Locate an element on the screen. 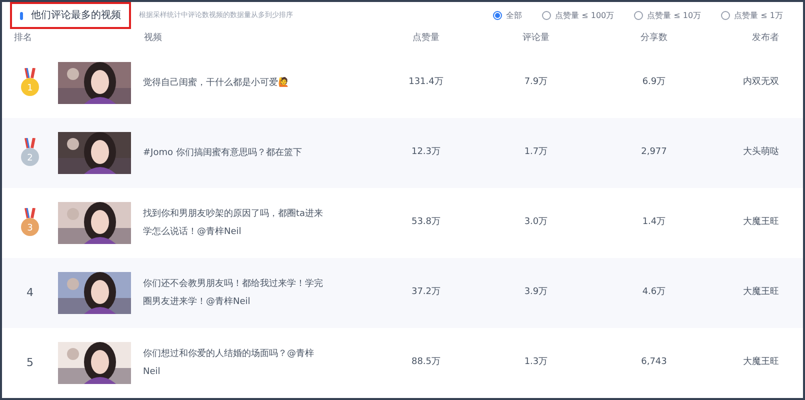 The height and width of the screenshot is (400, 805). accent-bar-icon is located at coordinates (21, 16).